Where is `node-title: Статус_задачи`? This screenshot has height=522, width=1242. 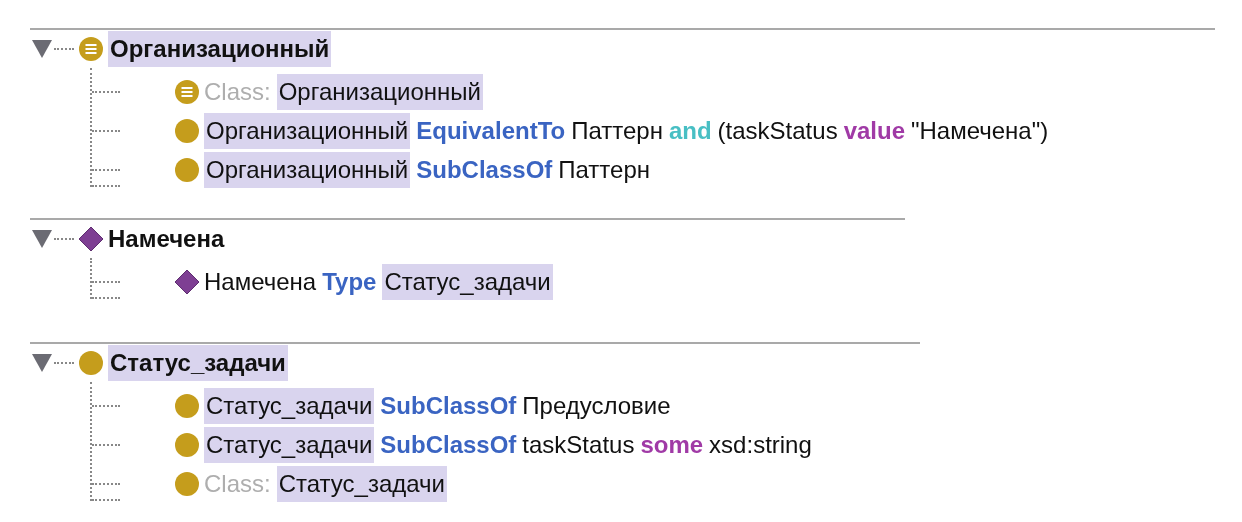
node-title: Статус_задачи is located at coordinates (198, 363).